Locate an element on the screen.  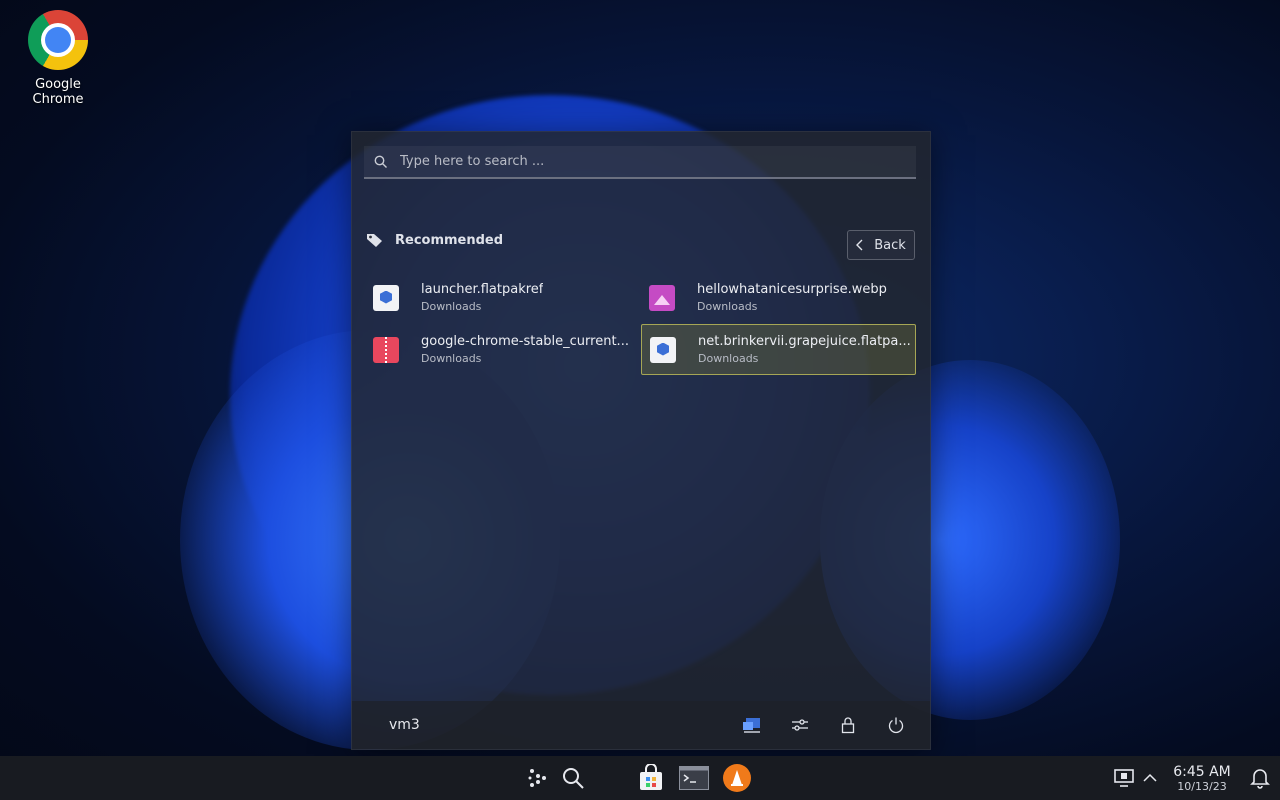
back-button: Back is located at coordinates (881, 245).